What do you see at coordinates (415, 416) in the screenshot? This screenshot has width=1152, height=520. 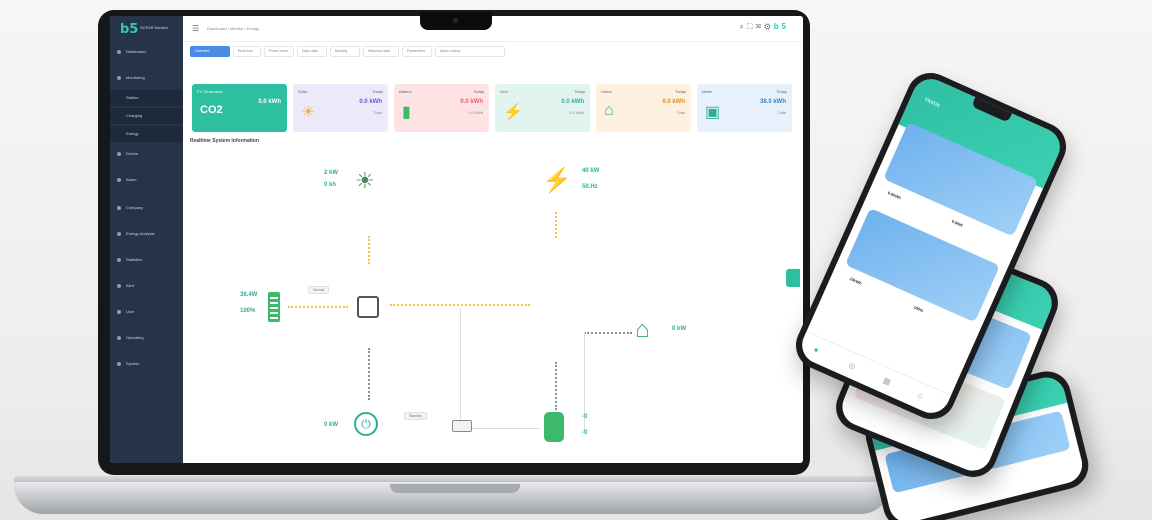 I see `device-status-pill: Standby` at bounding box center [415, 416].